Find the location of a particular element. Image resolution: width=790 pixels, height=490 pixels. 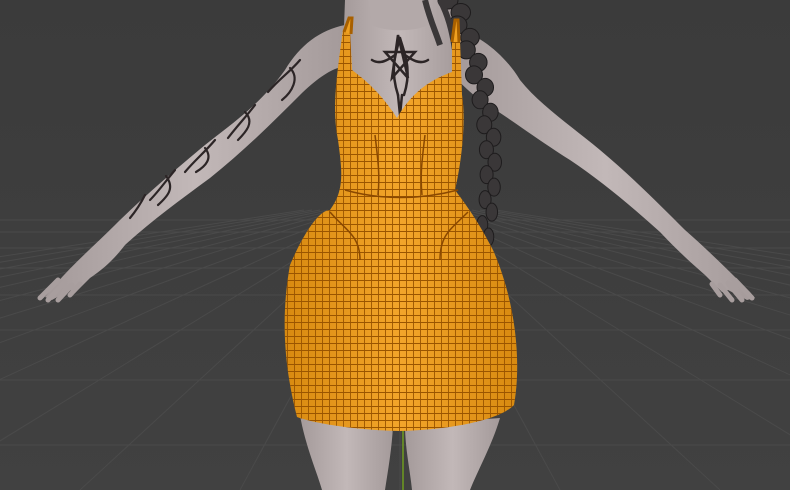

neck is located at coordinates (400, 15).